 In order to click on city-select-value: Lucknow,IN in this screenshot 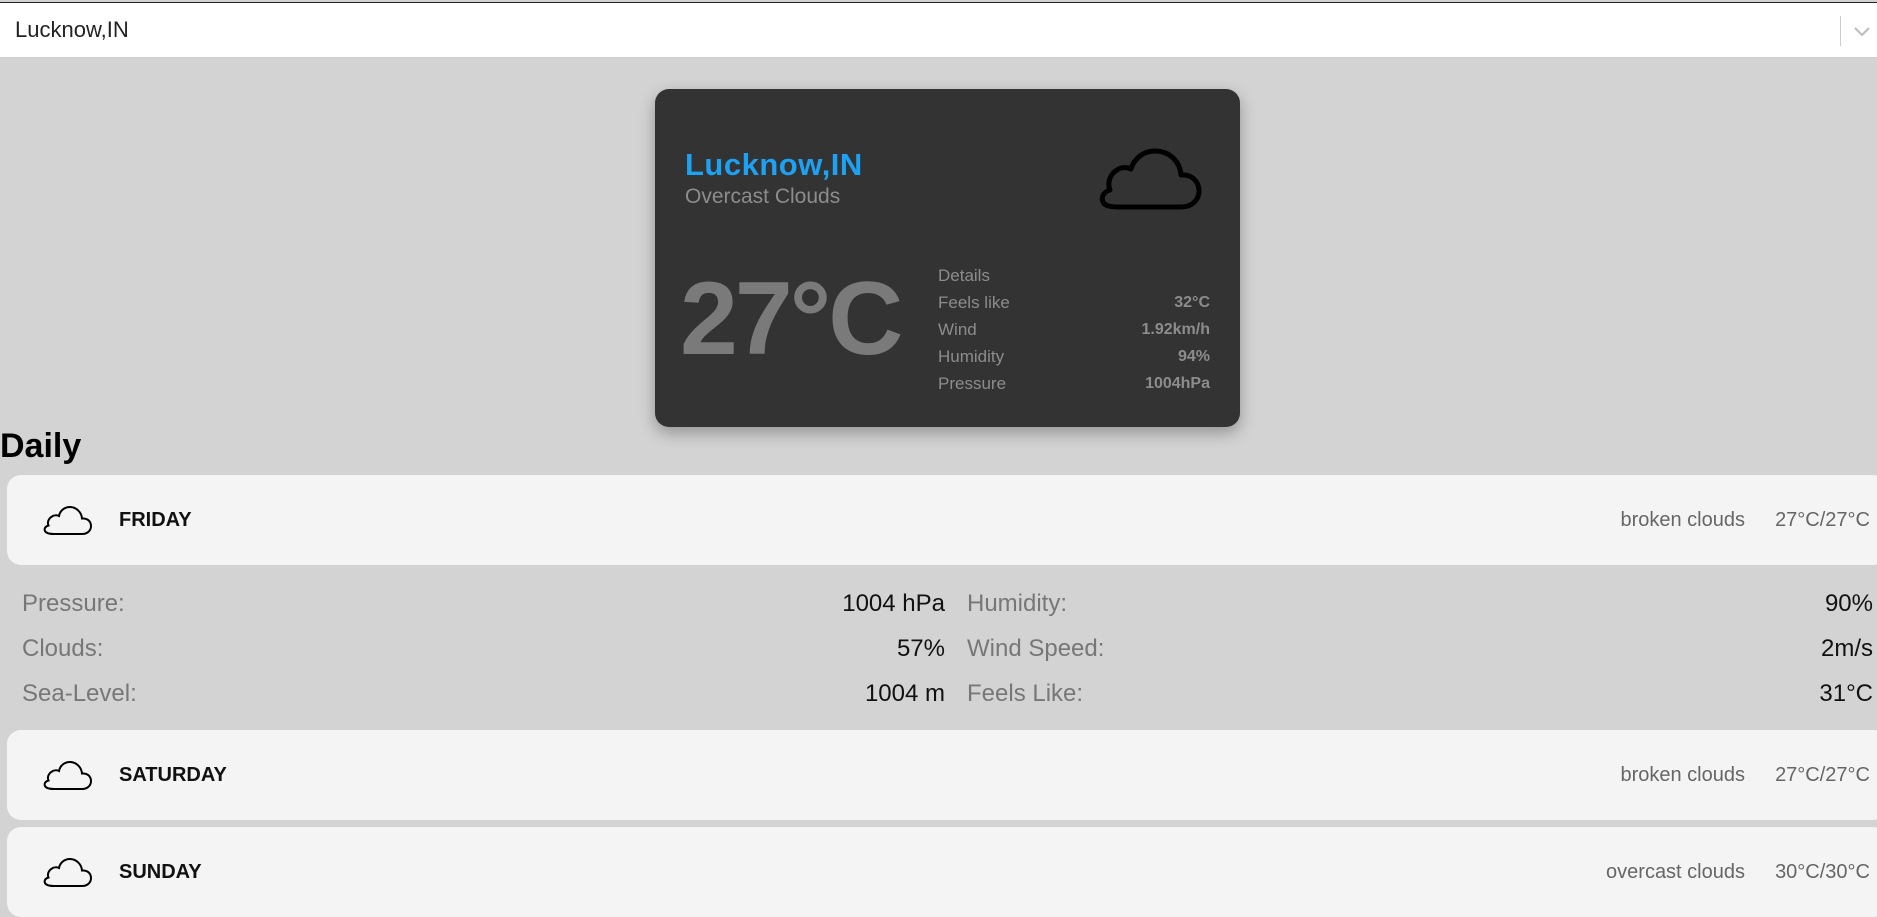, I will do `click(72, 30)`.